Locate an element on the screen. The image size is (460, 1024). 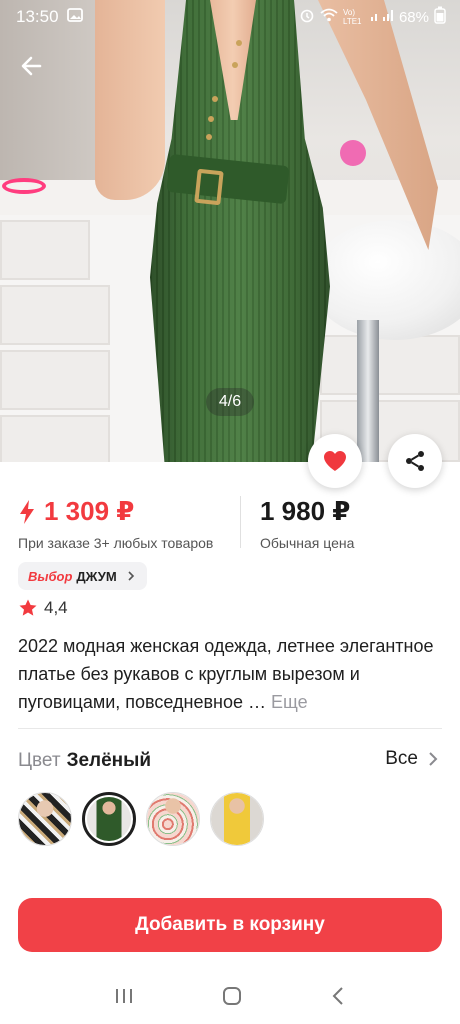
image-counter: 4/6 is located at coordinates (230, 402).